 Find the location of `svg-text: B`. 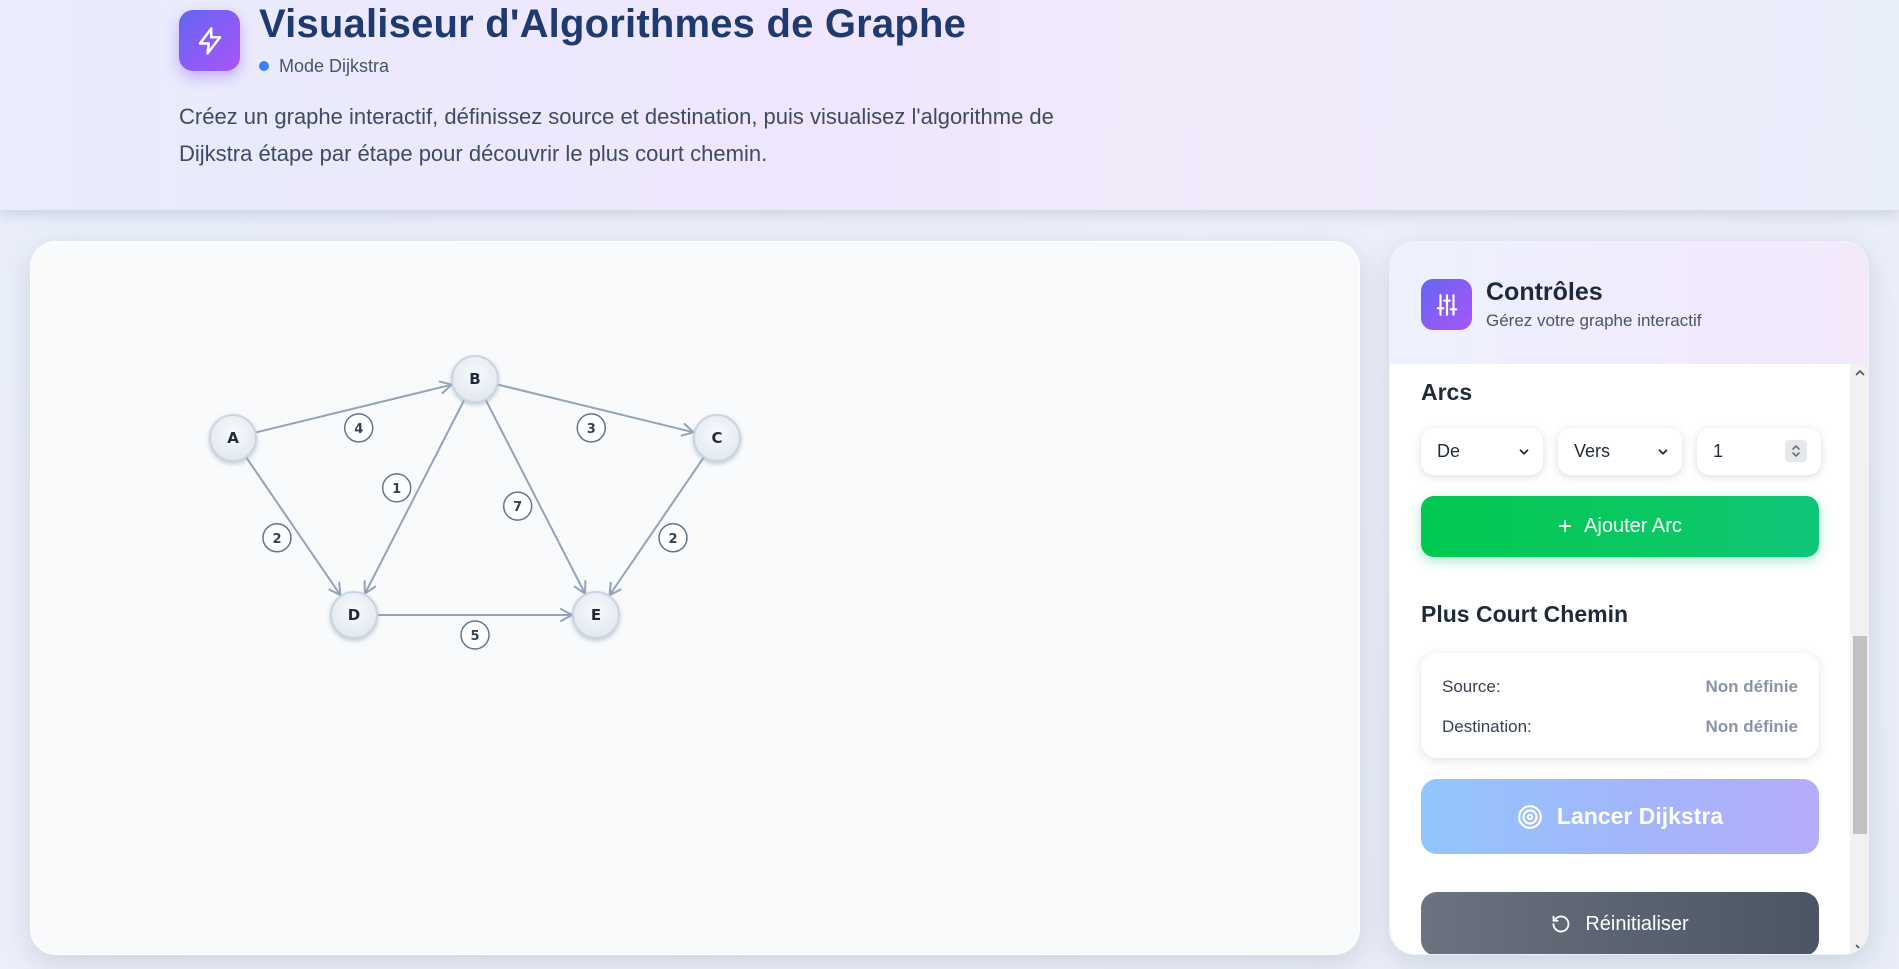

svg-text: B is located at coordinates (474, 379).